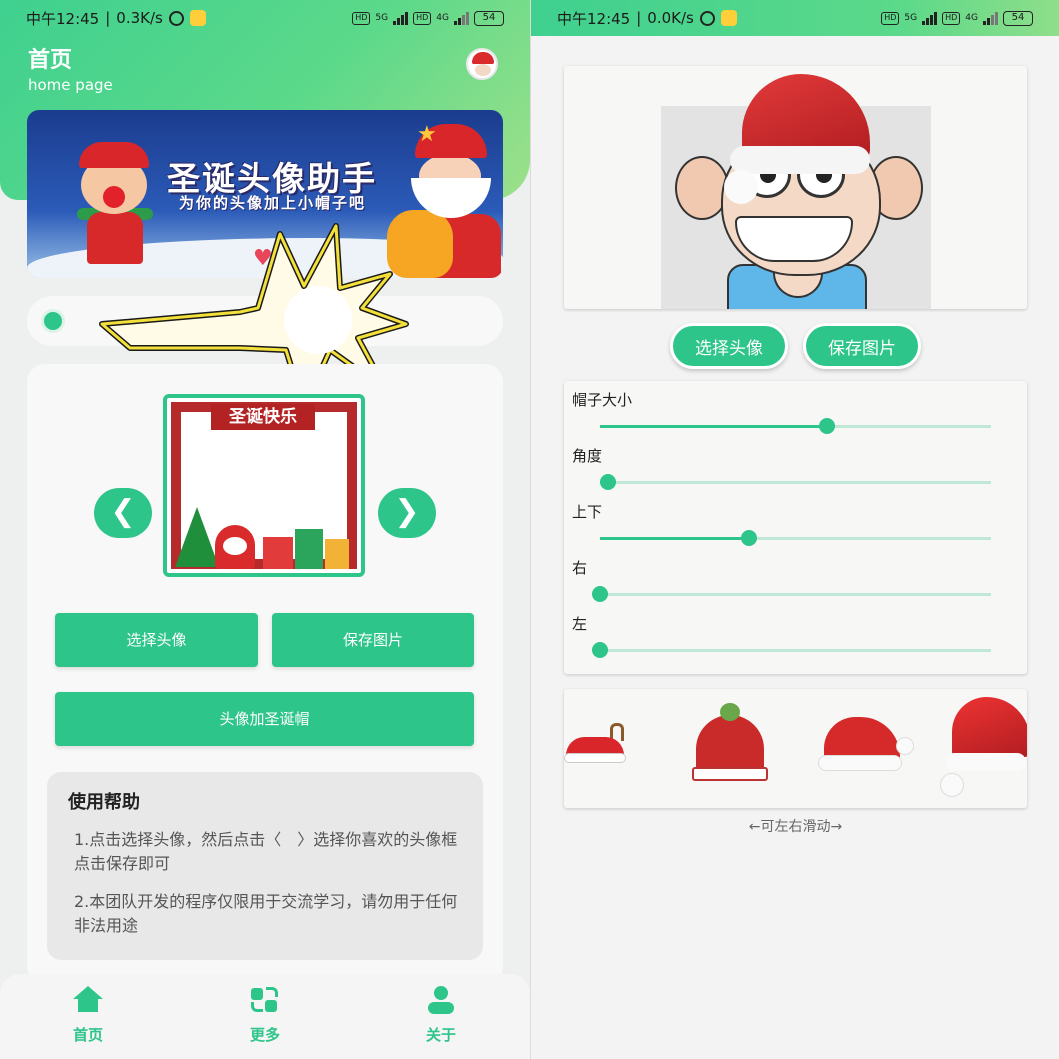 This screenshot has height=1059, width=1059. I want to click on hat-picker-strip, so click(795, 748).